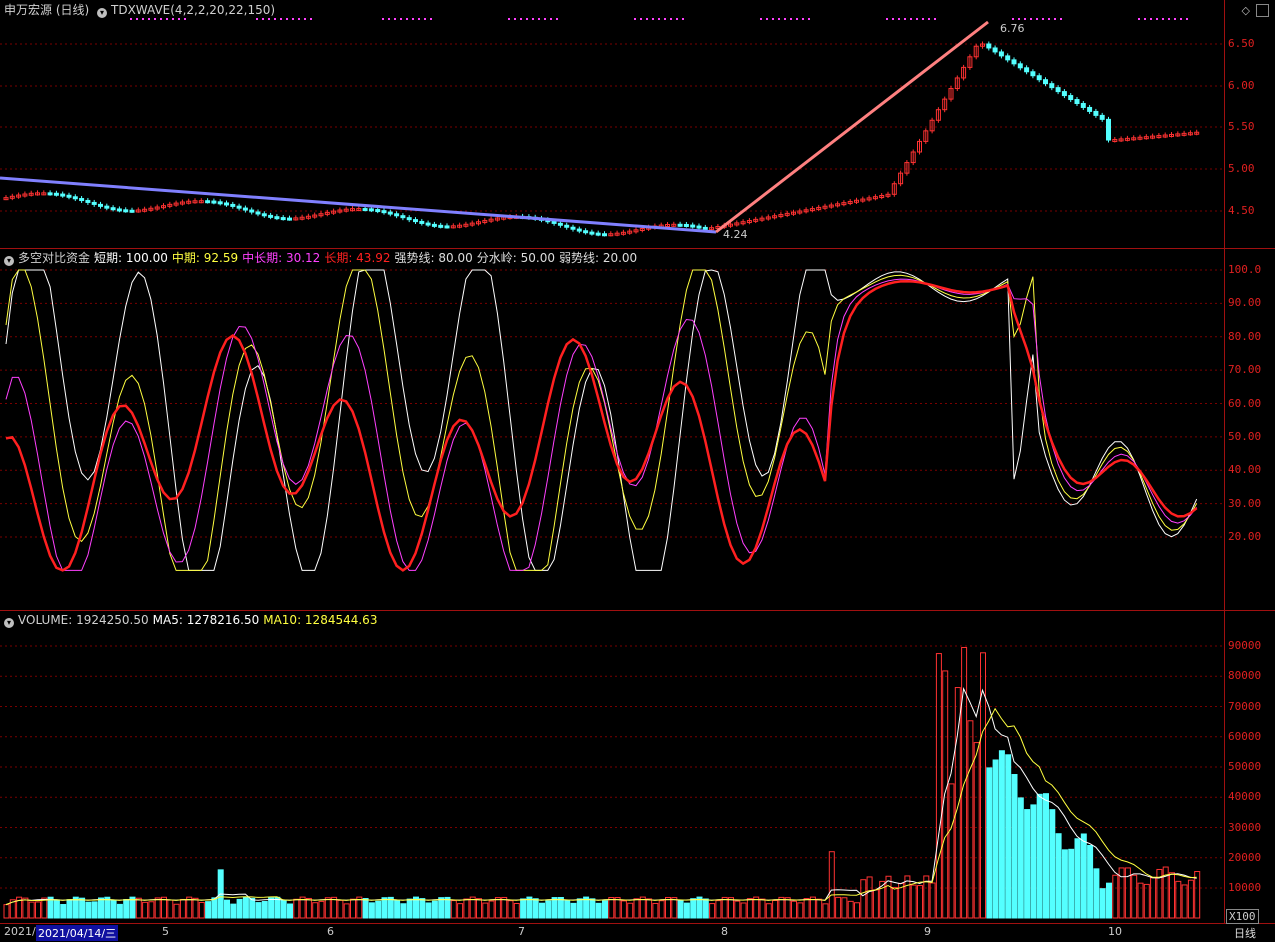 Image resolution: width=1275 pixels, height=942 pixels. What do you see at coordinates (1245, 470) in the screenshot?
I see `axis-tick-label: 40.00` at bounding box center [1245, 470].